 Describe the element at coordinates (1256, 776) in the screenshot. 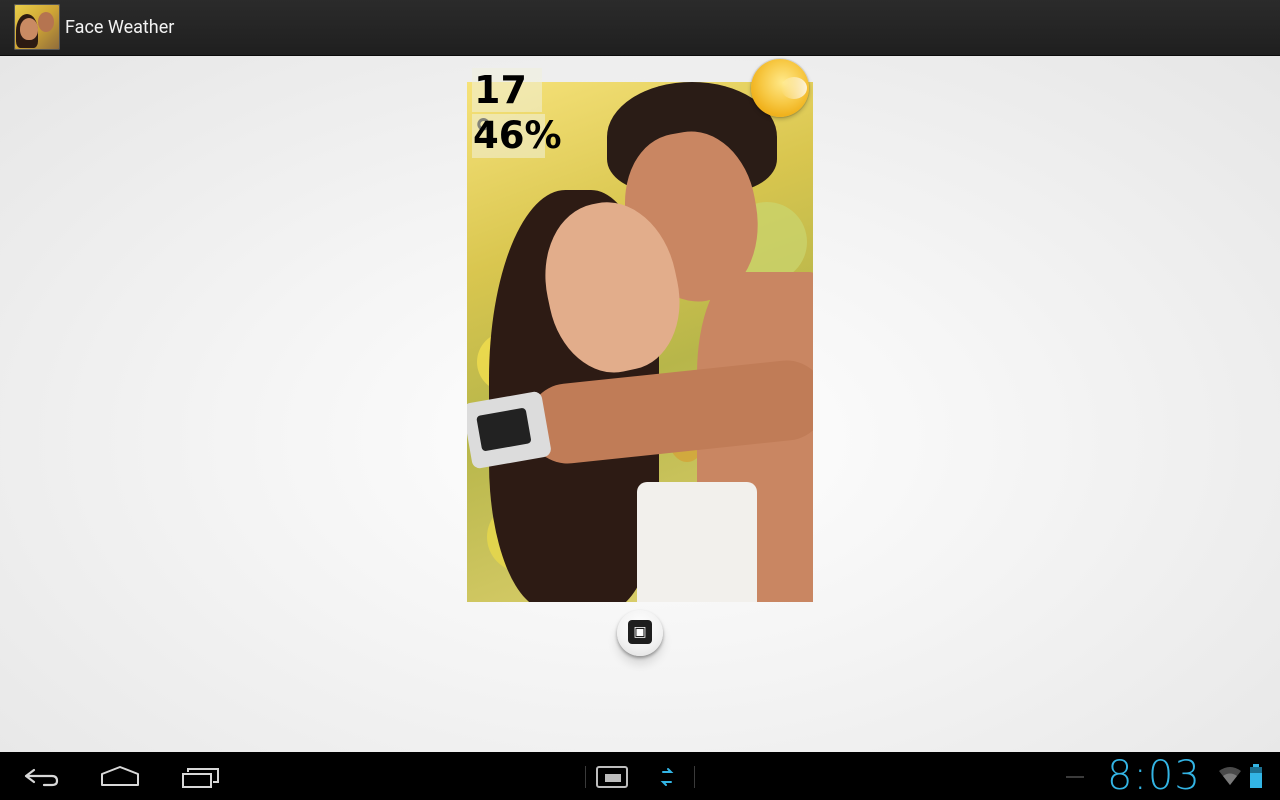

I see `battery-icon` at that location.